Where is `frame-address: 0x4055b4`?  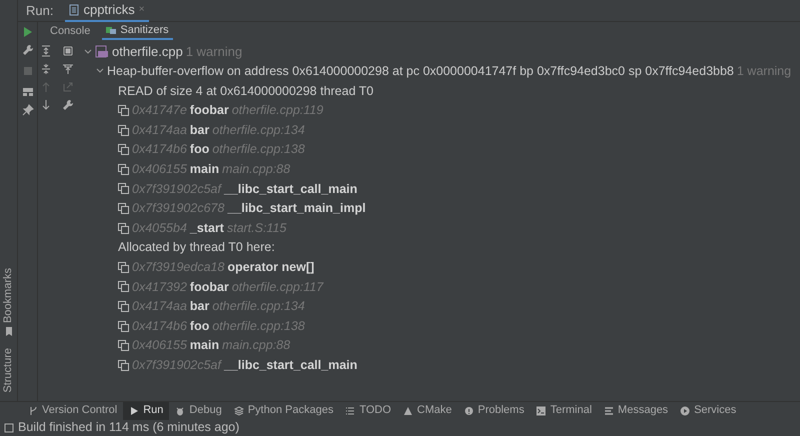 frame-address: 0x4055b4 is located at coordinates (159, 228).